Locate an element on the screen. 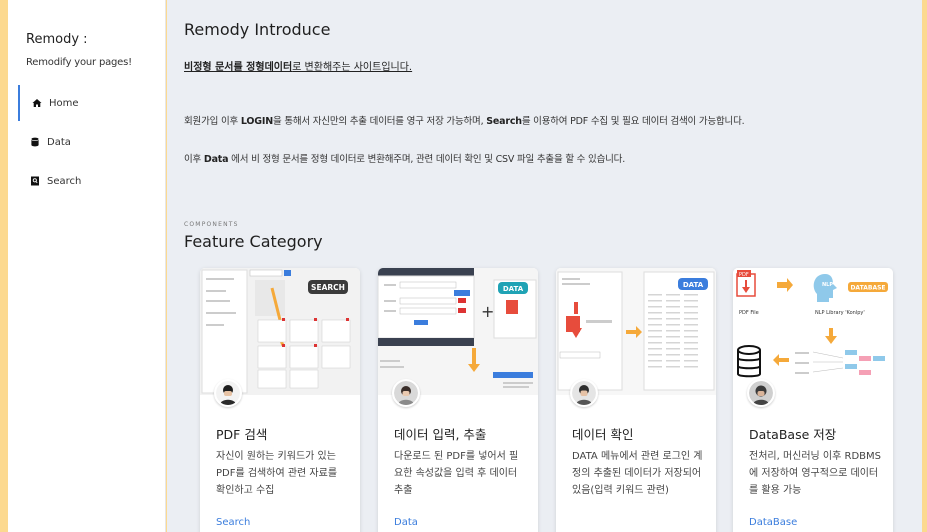 The height and width of the screenshot is (532, 927). card-title: DataBase 저장 is located at coordinates (793, 434).